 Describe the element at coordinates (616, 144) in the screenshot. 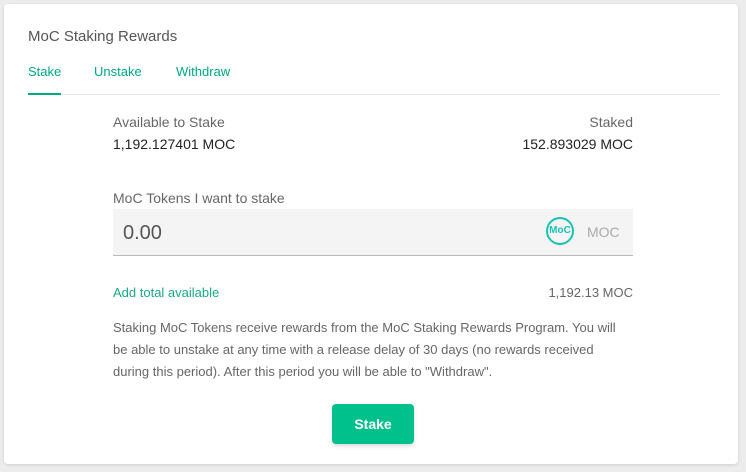

I see `staked-unit: MOC` at that location.